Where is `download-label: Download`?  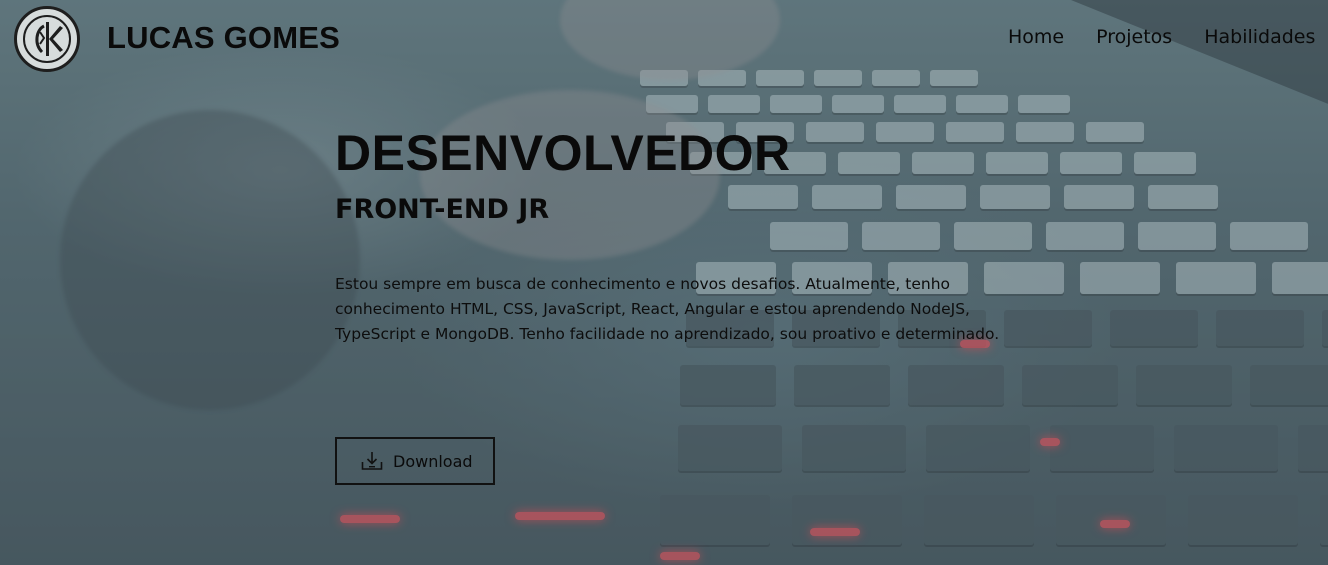 download-label: Download is located at coordinates (433, 461).